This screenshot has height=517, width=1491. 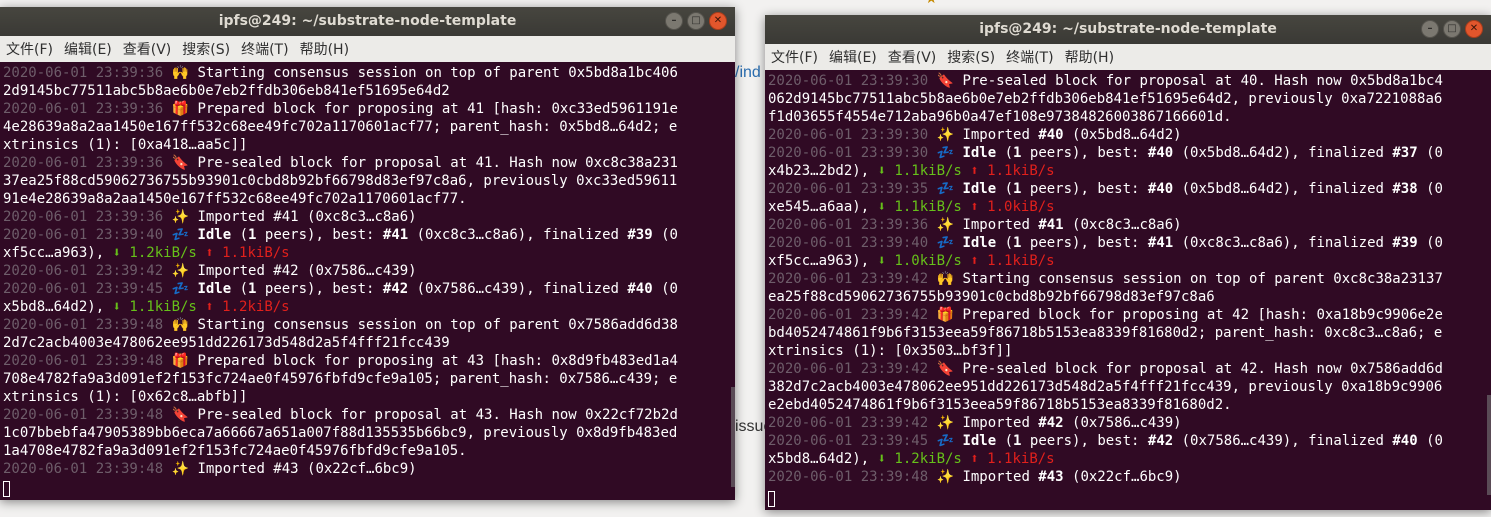 I want to click on upload-rate: ⬆ 1.1kiB/s, so click(x=1012, y=171).